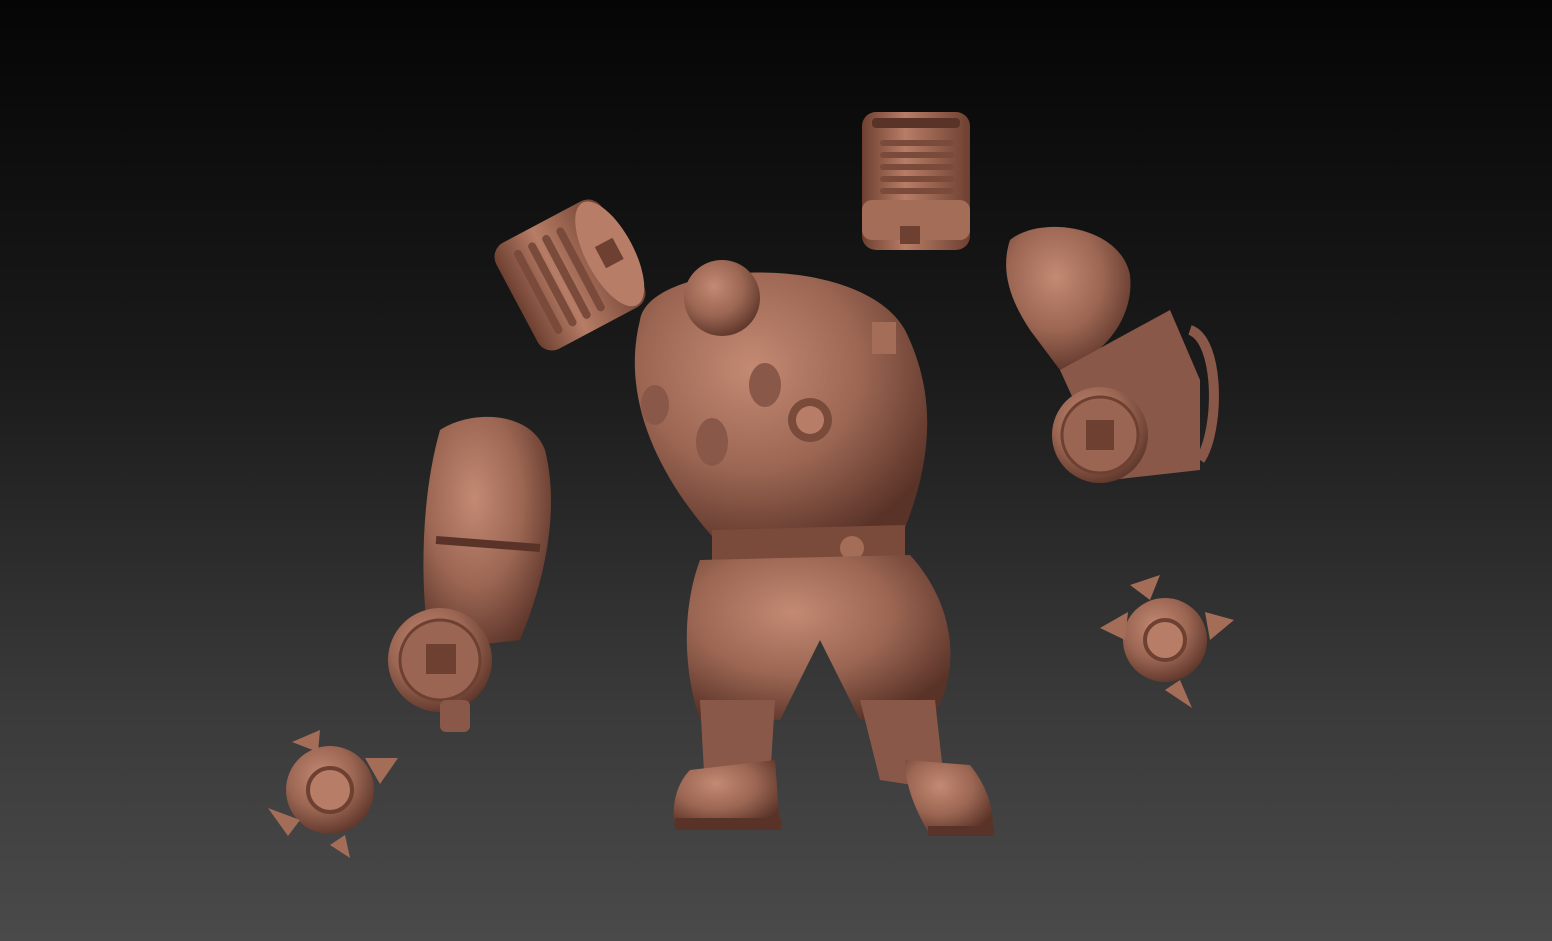 The width and height of the screenshot is (1552, 941). Describe the element at coordinates (916, 181) in the screenshot. I see `canister-top` at that location.